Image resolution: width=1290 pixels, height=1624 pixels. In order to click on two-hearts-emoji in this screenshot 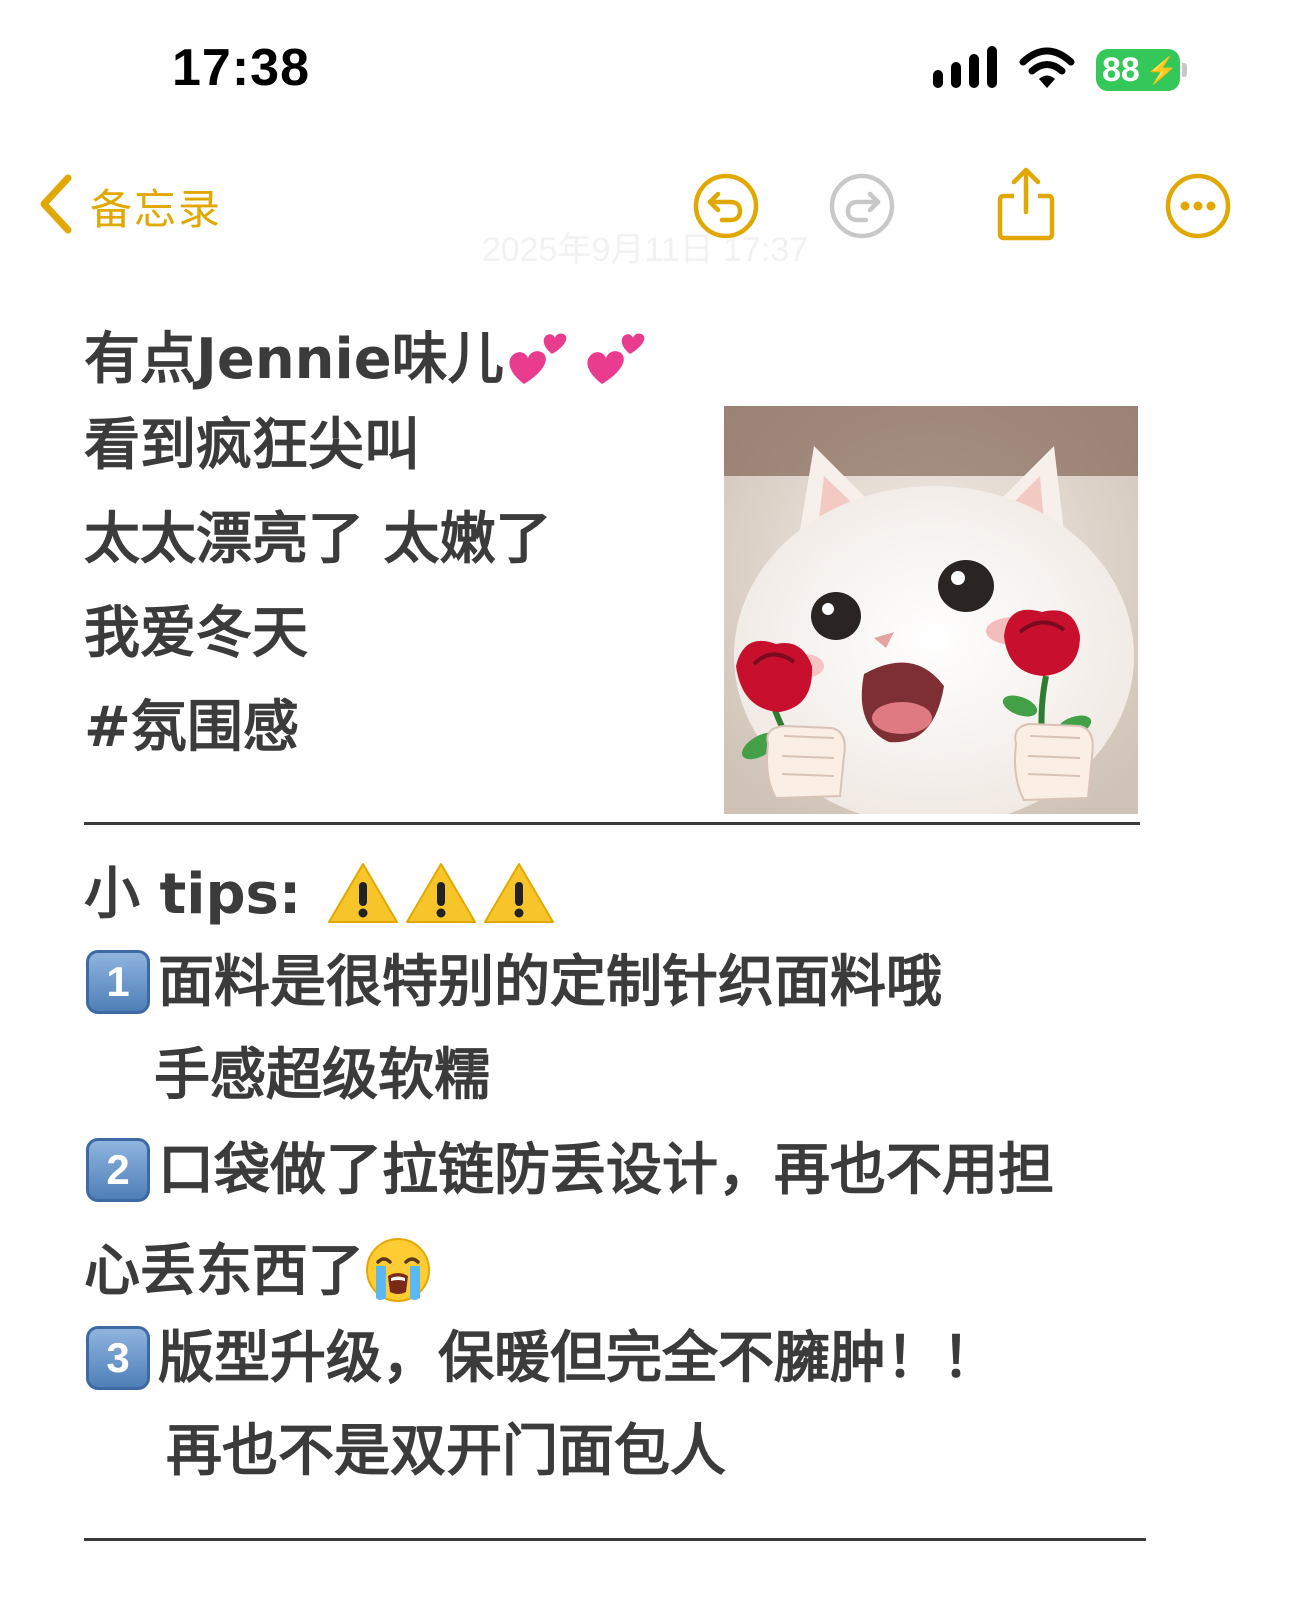, I will do `click(582, 363)`.